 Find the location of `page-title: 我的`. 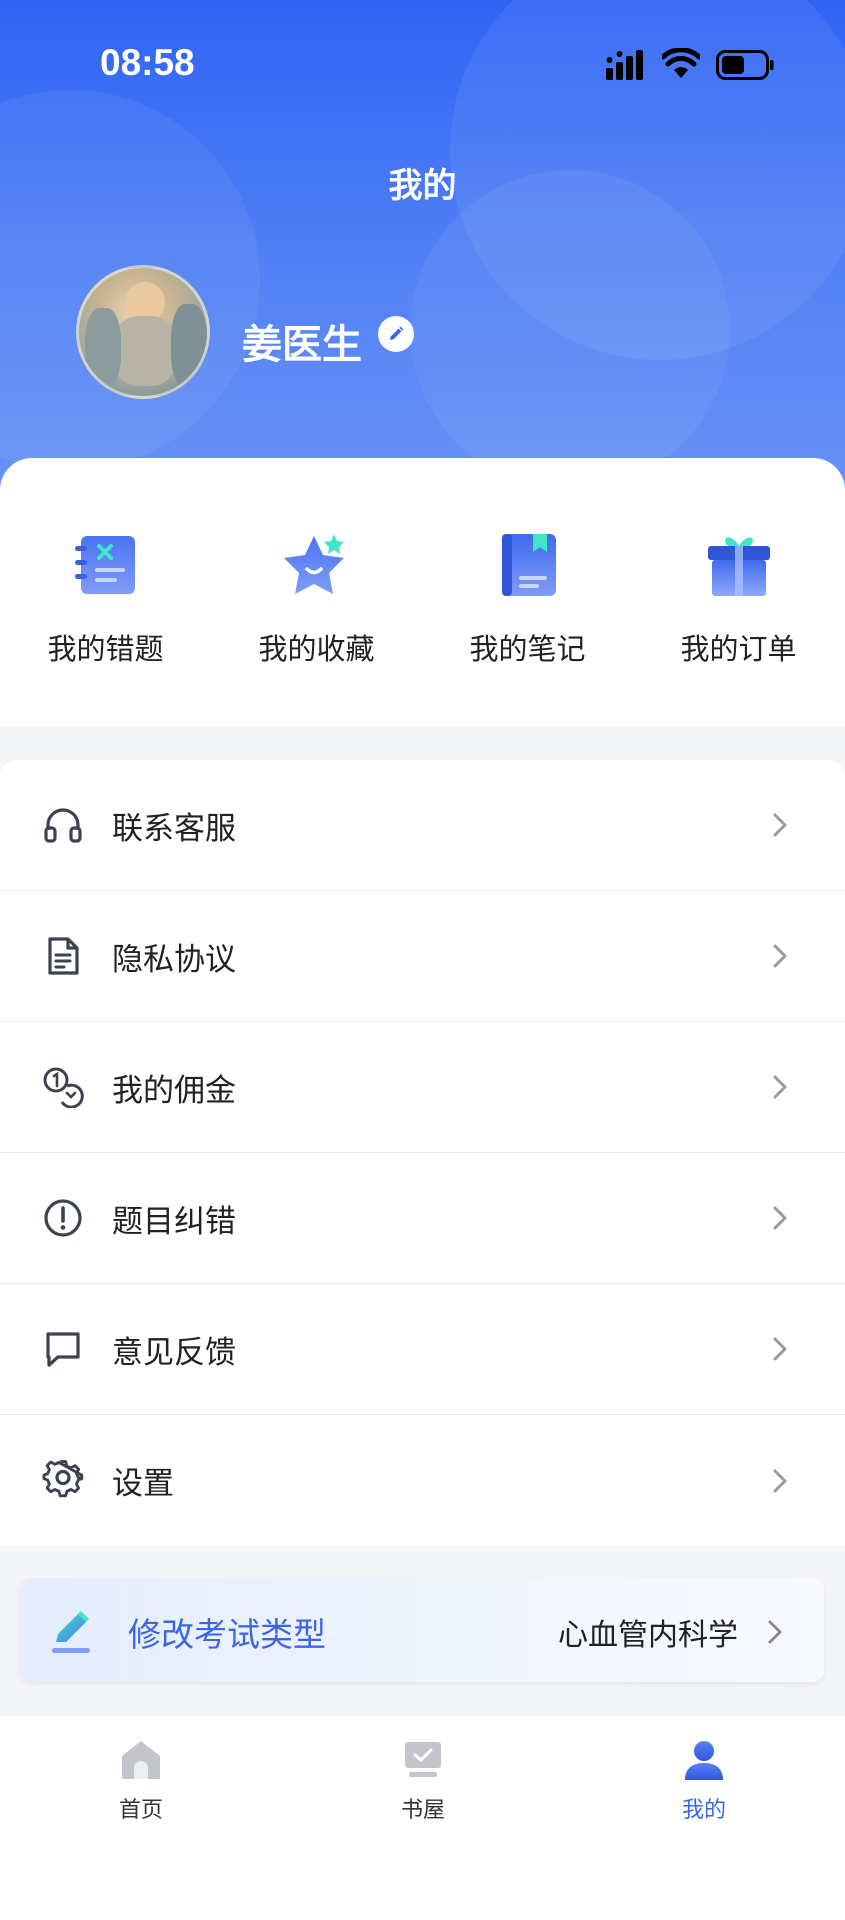

page-title: 我的 is located at coordinates (422, 186).